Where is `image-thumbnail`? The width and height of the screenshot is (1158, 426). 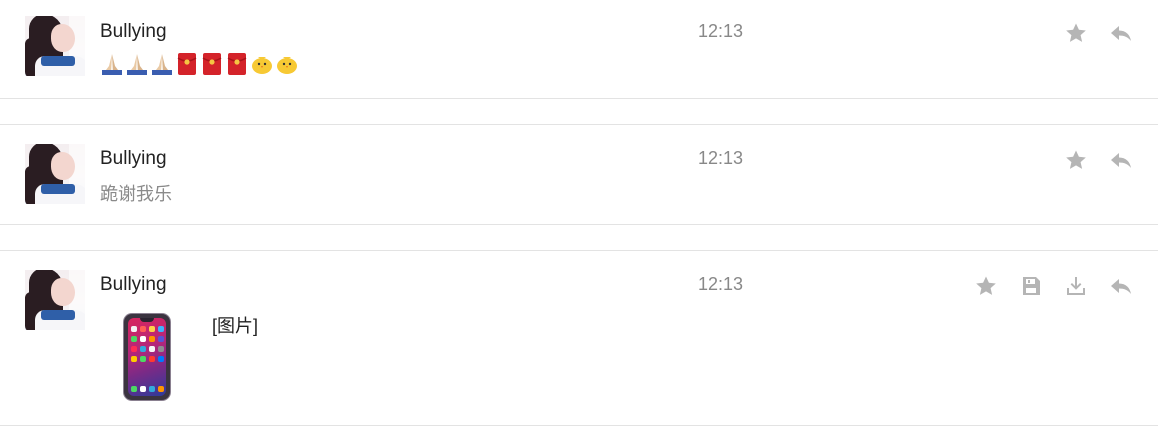 image-thumbnail is located at coordinates (147, 357).